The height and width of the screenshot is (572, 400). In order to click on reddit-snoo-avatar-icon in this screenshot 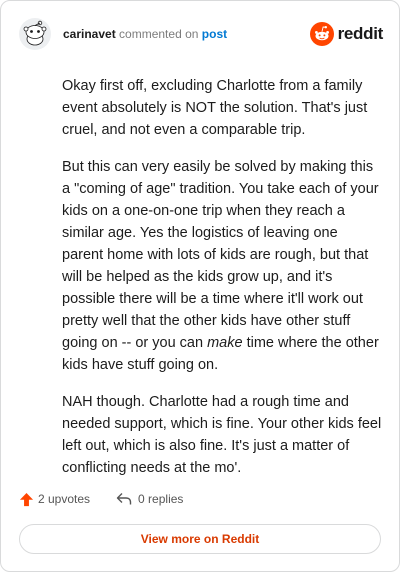, I will do `click(35, 34)`.